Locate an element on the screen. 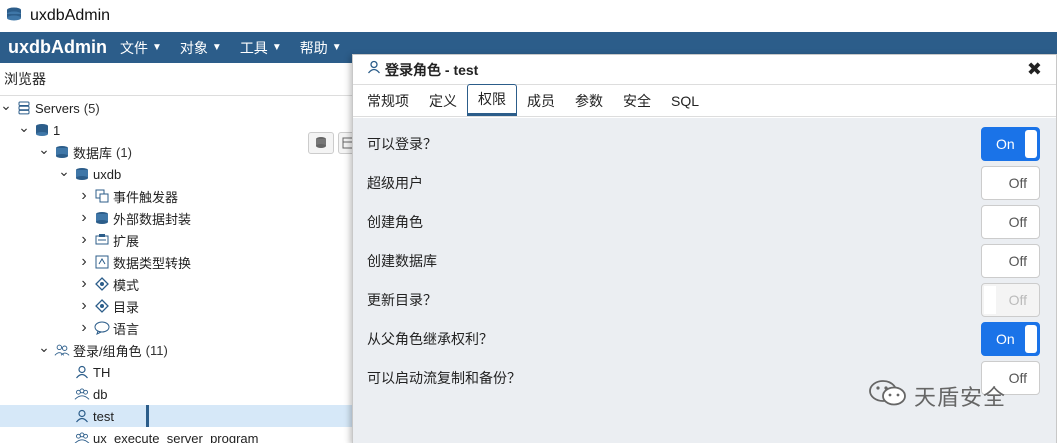 The image size is (1057, 443). tree-node-1: ⌄ 1 is located at coordinates (180, 130).